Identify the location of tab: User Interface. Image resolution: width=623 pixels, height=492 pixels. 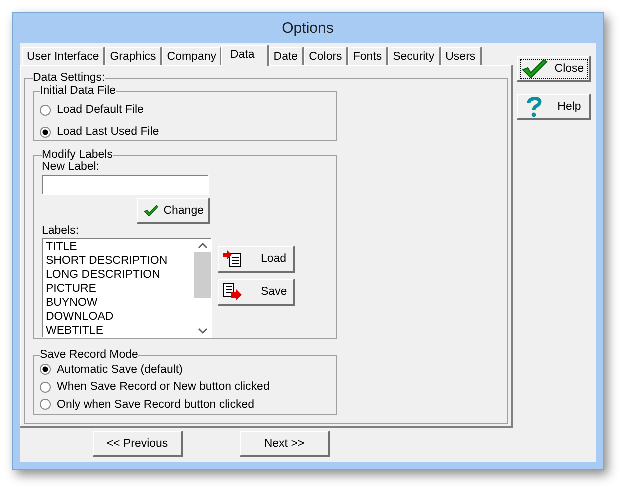
(64, 56).